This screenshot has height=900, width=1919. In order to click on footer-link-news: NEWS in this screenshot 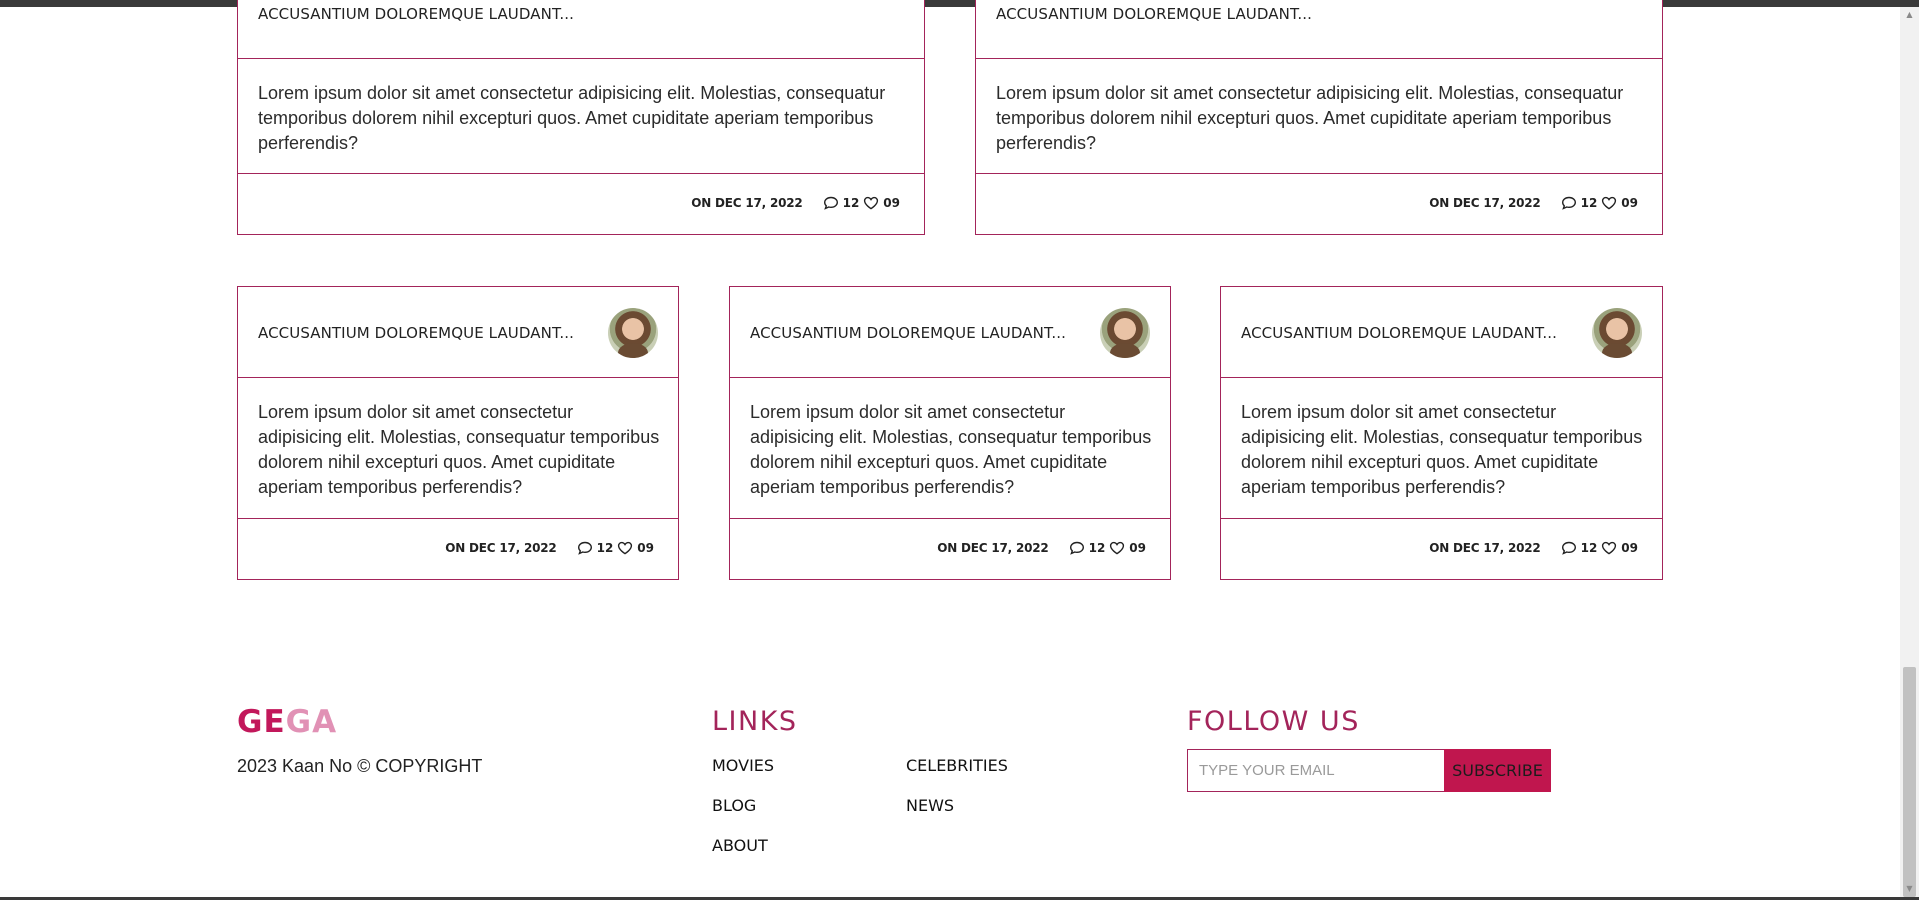, I will do `click(930, 805)`.